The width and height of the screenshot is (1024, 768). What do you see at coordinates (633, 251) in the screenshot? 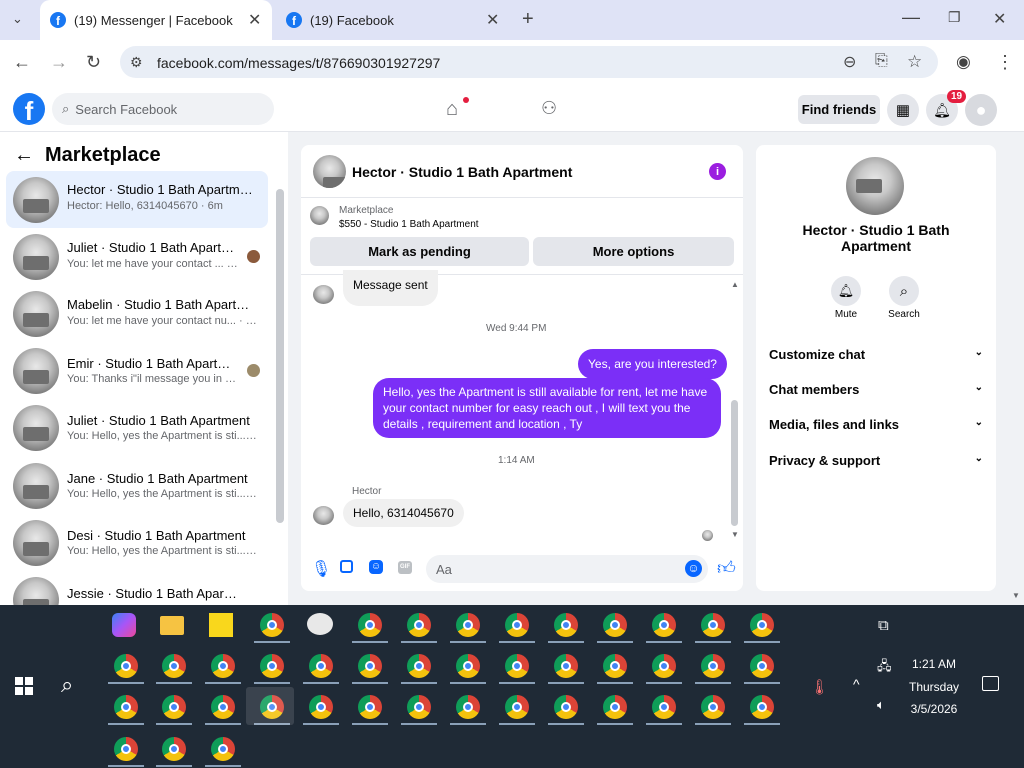
I see `more-options-button: More options` at bounding box center [633, 251].